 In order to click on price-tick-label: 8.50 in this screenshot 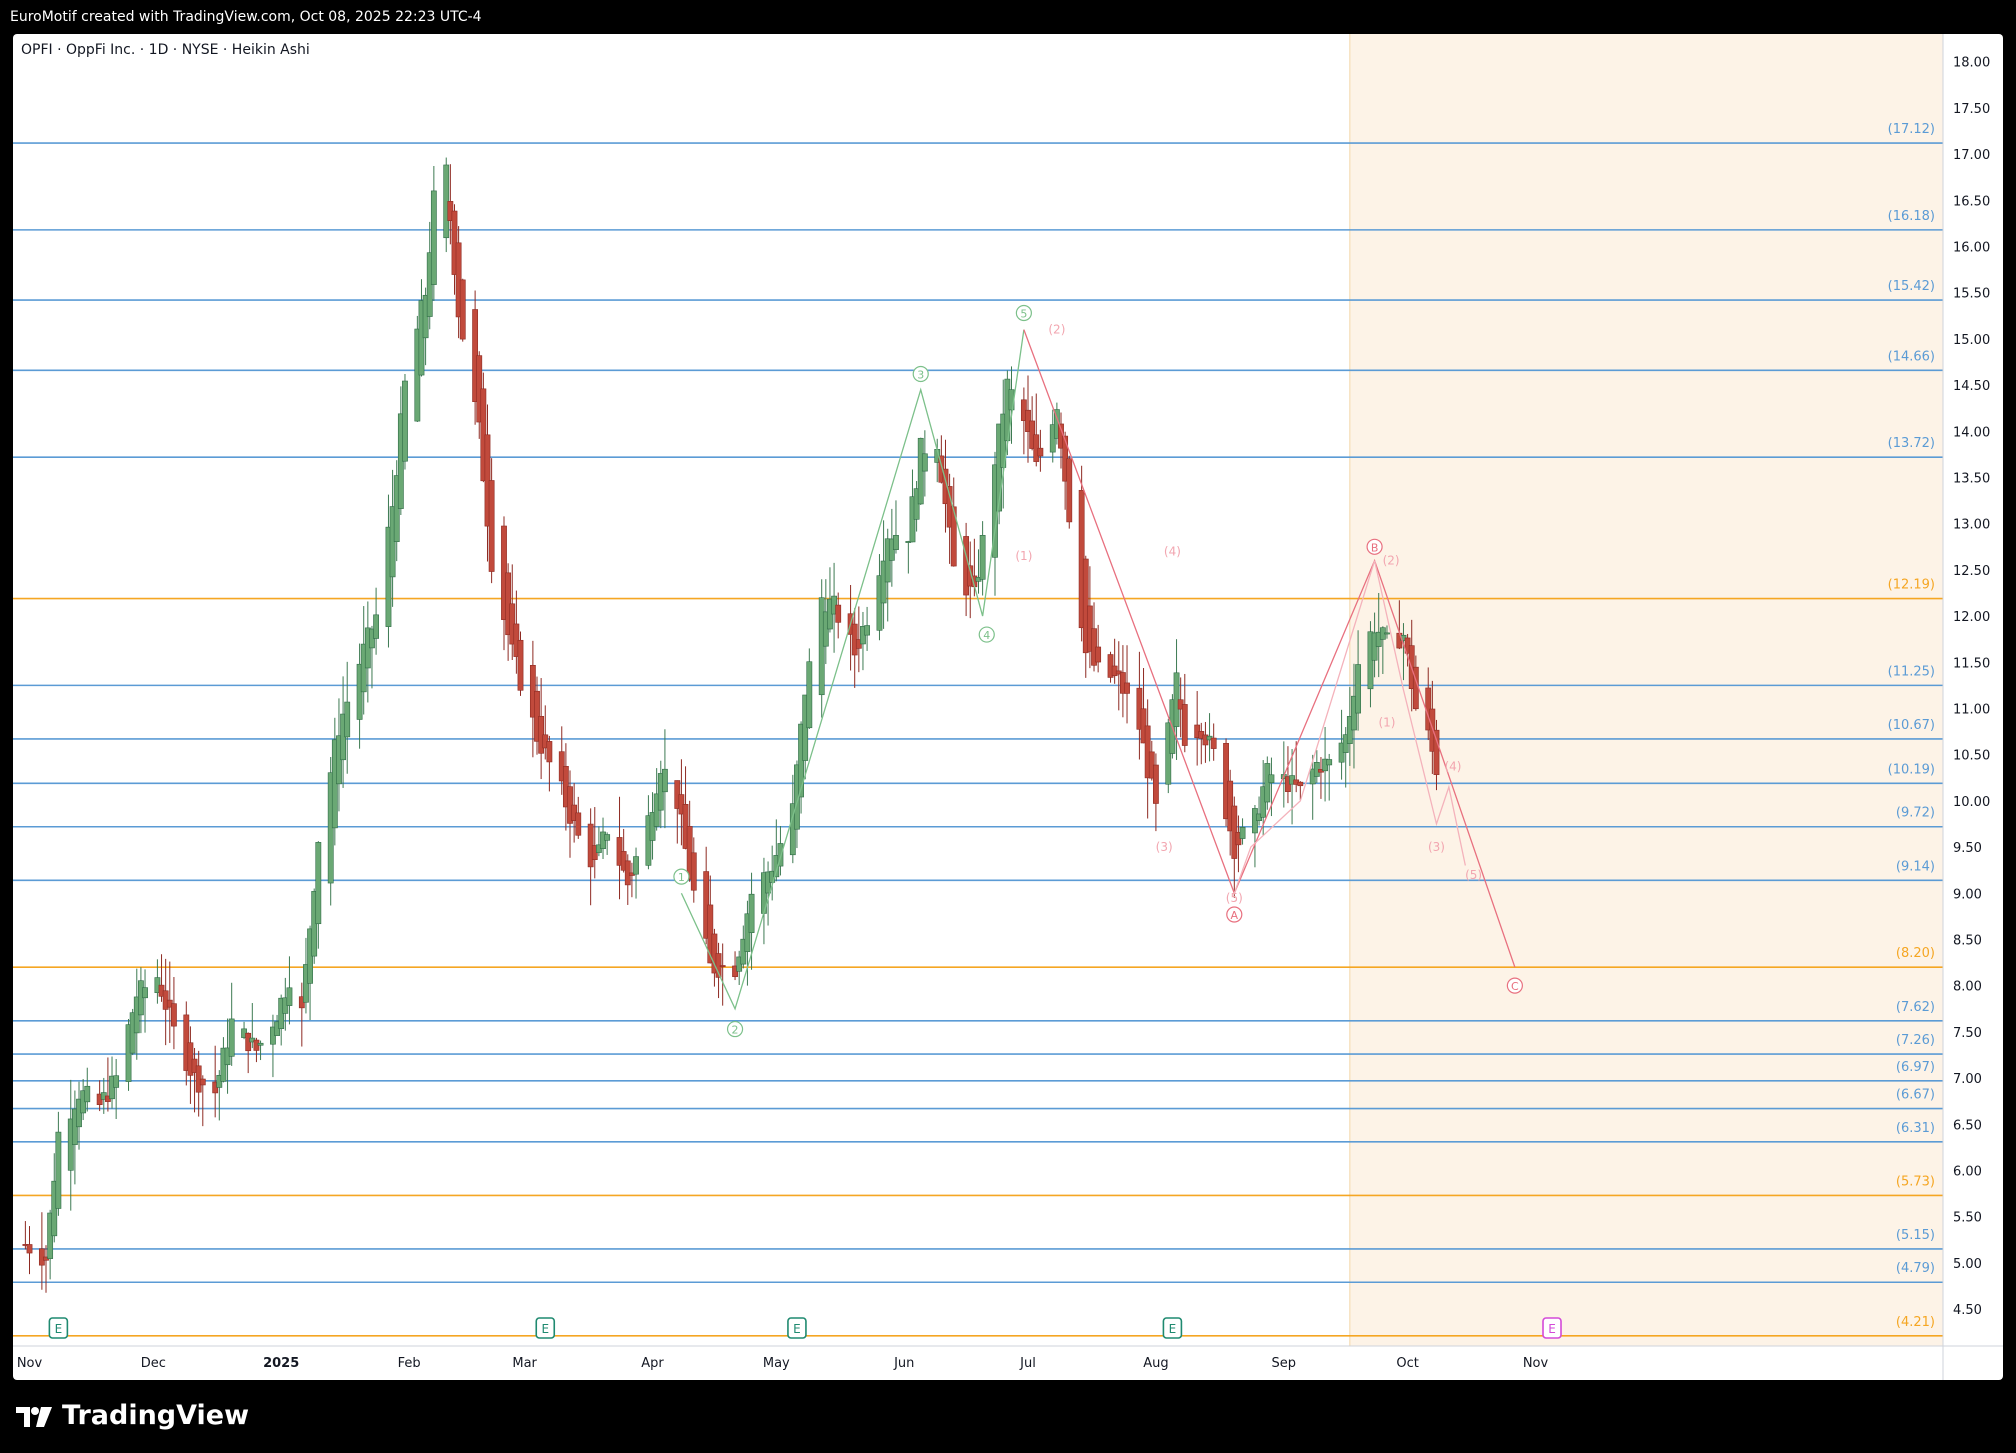, I will do `click(1967, 940)`.